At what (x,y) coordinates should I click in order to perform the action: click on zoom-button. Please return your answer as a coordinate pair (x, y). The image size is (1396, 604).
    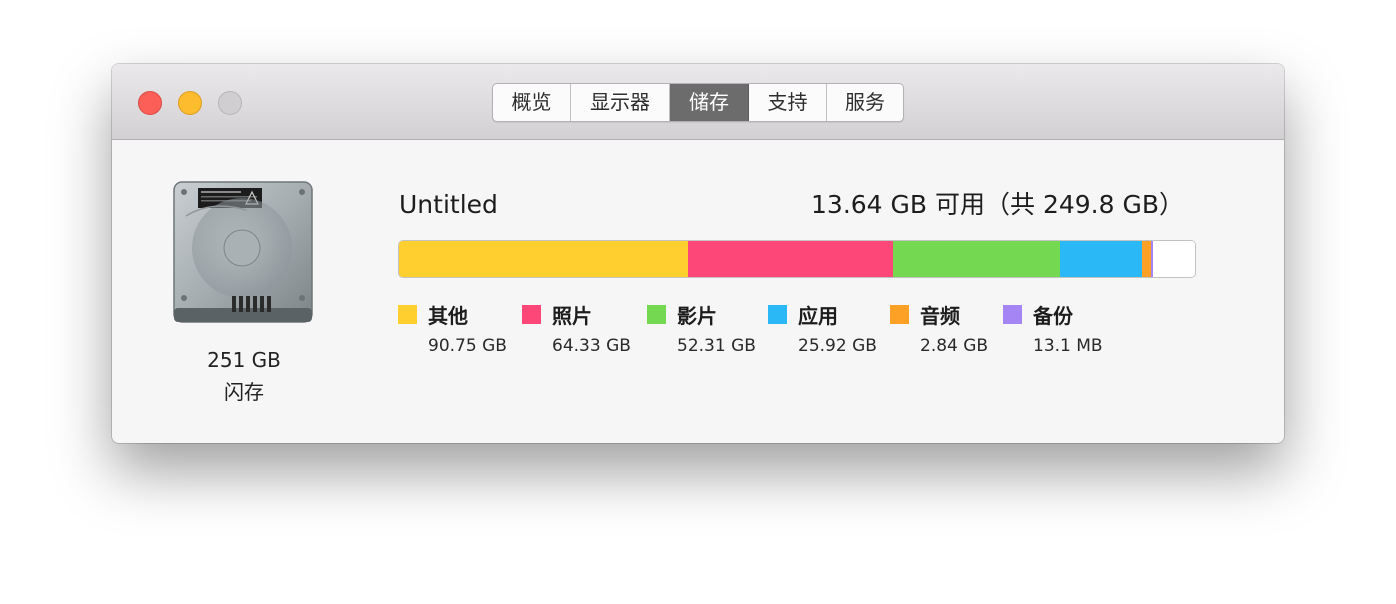
    Looking at the image, I should click on (230, 103).